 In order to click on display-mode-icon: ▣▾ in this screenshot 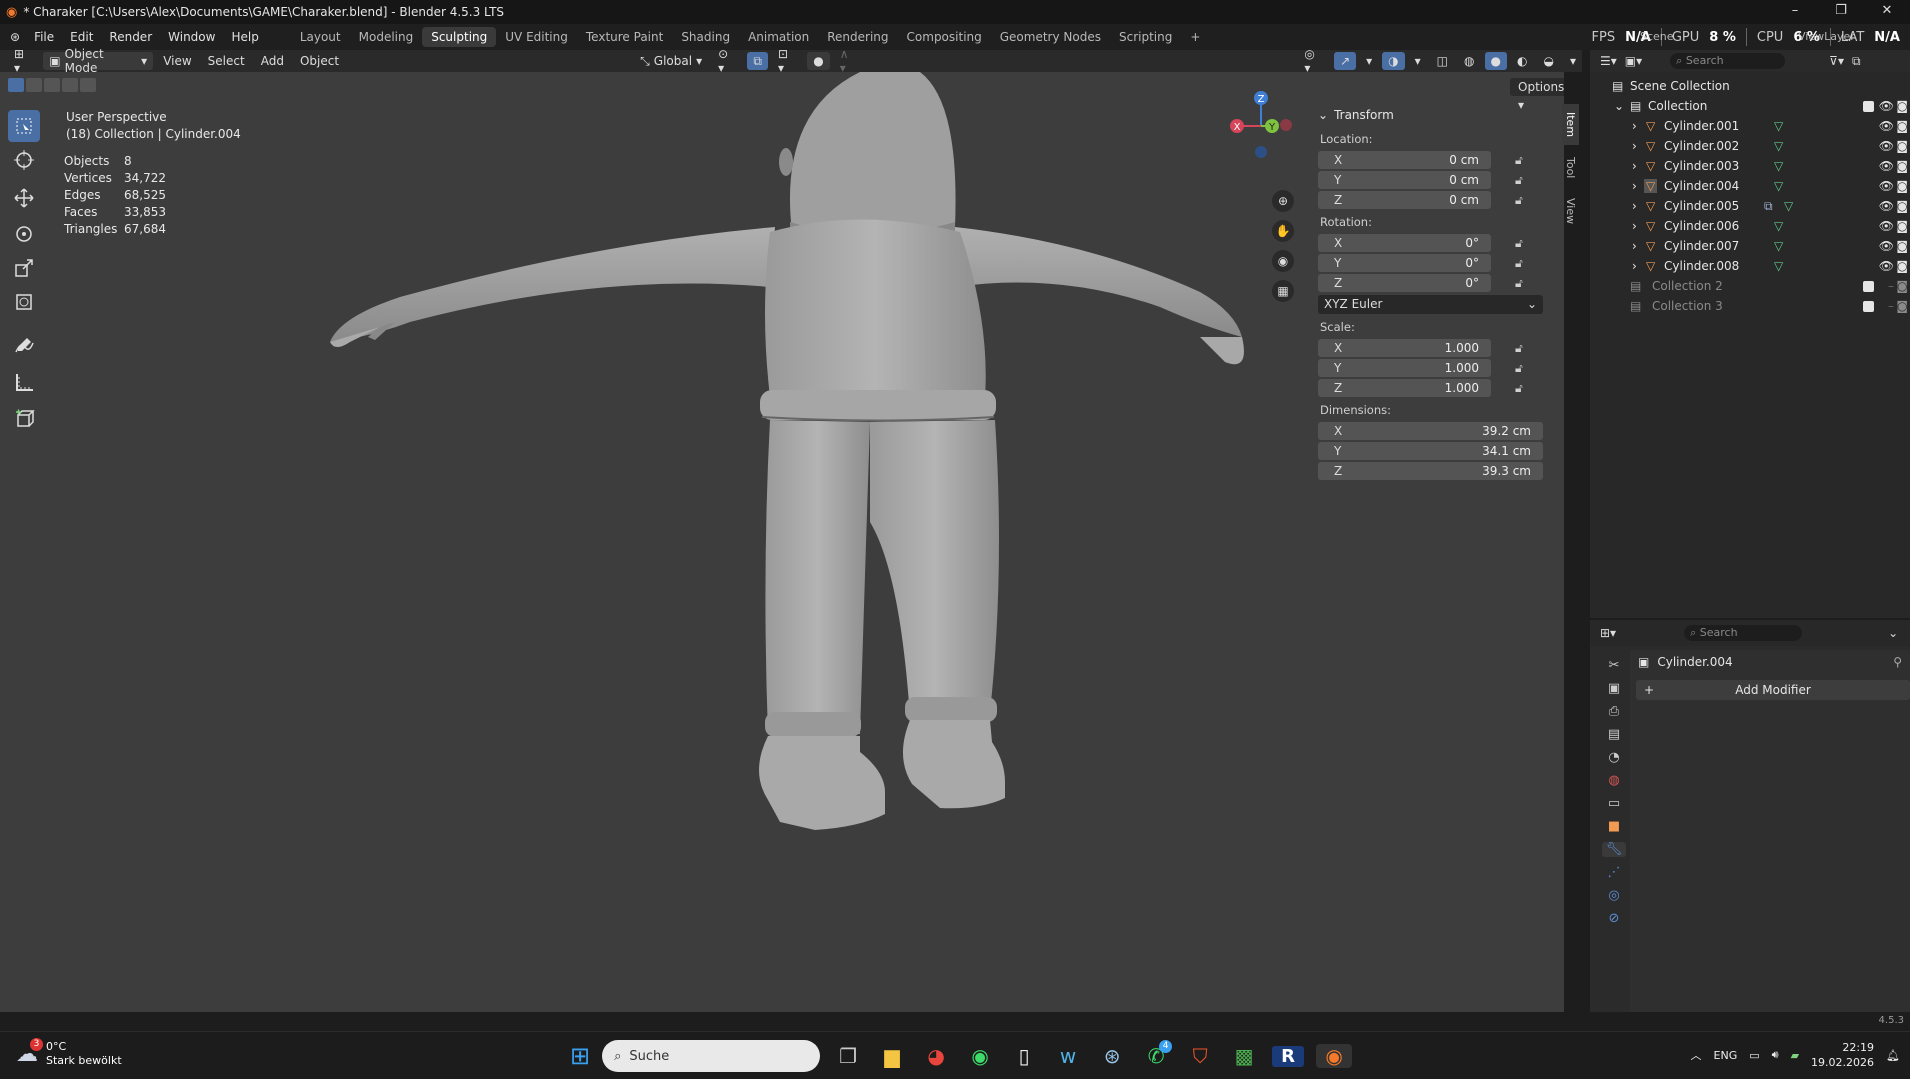, I will do `click(1633, 61)`.